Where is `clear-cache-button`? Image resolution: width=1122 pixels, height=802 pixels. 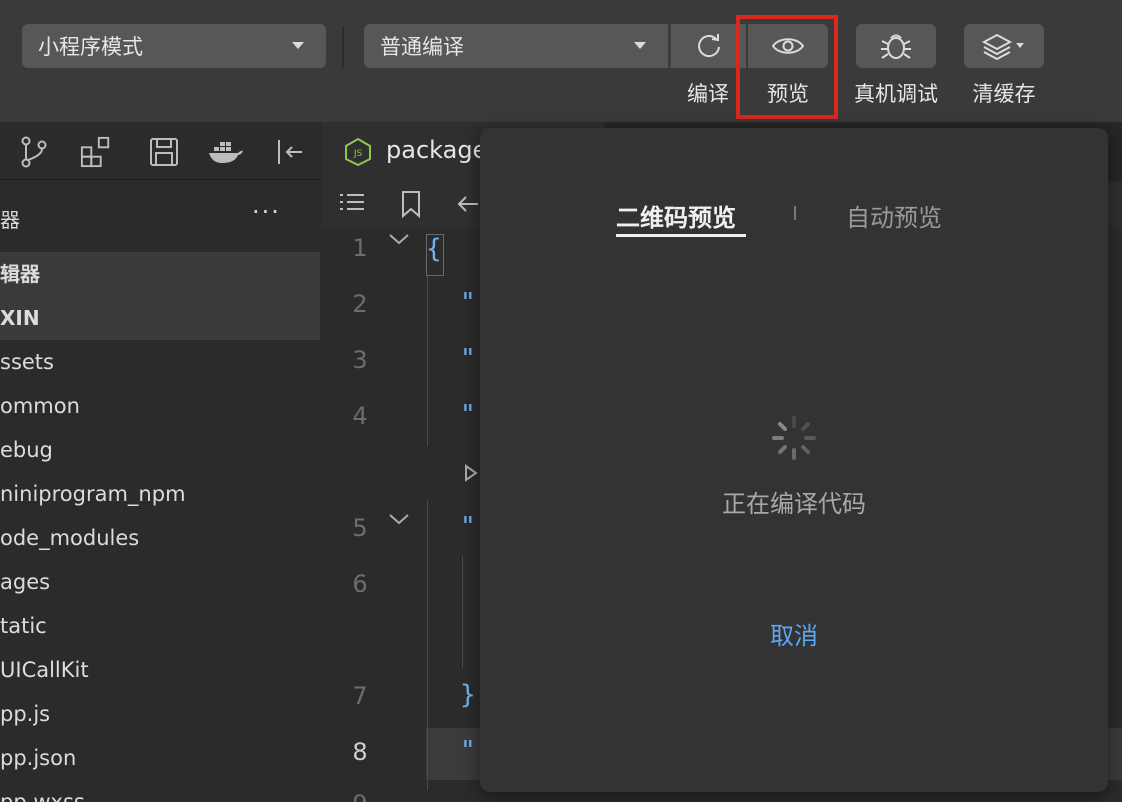
clear-cache-button is located at coordinates (1004, 46).